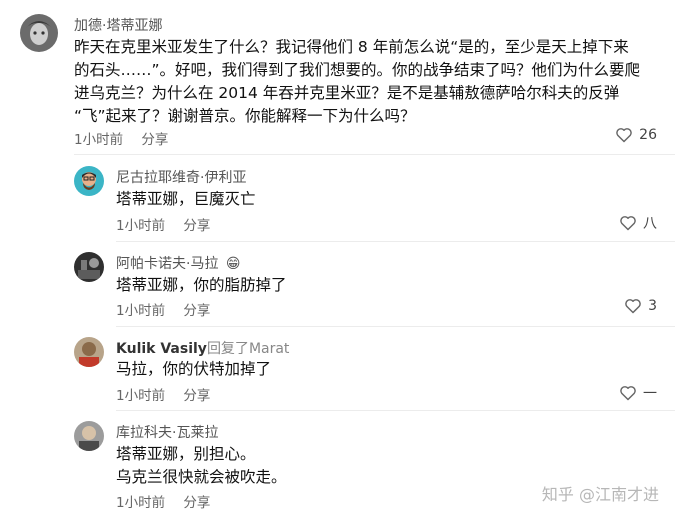 The height and width of the screenshot is (515, 675). Describe the element at coordinates (128, 138) in the screenshot. I see `comment-meta: 1小时前 分享` at that location.